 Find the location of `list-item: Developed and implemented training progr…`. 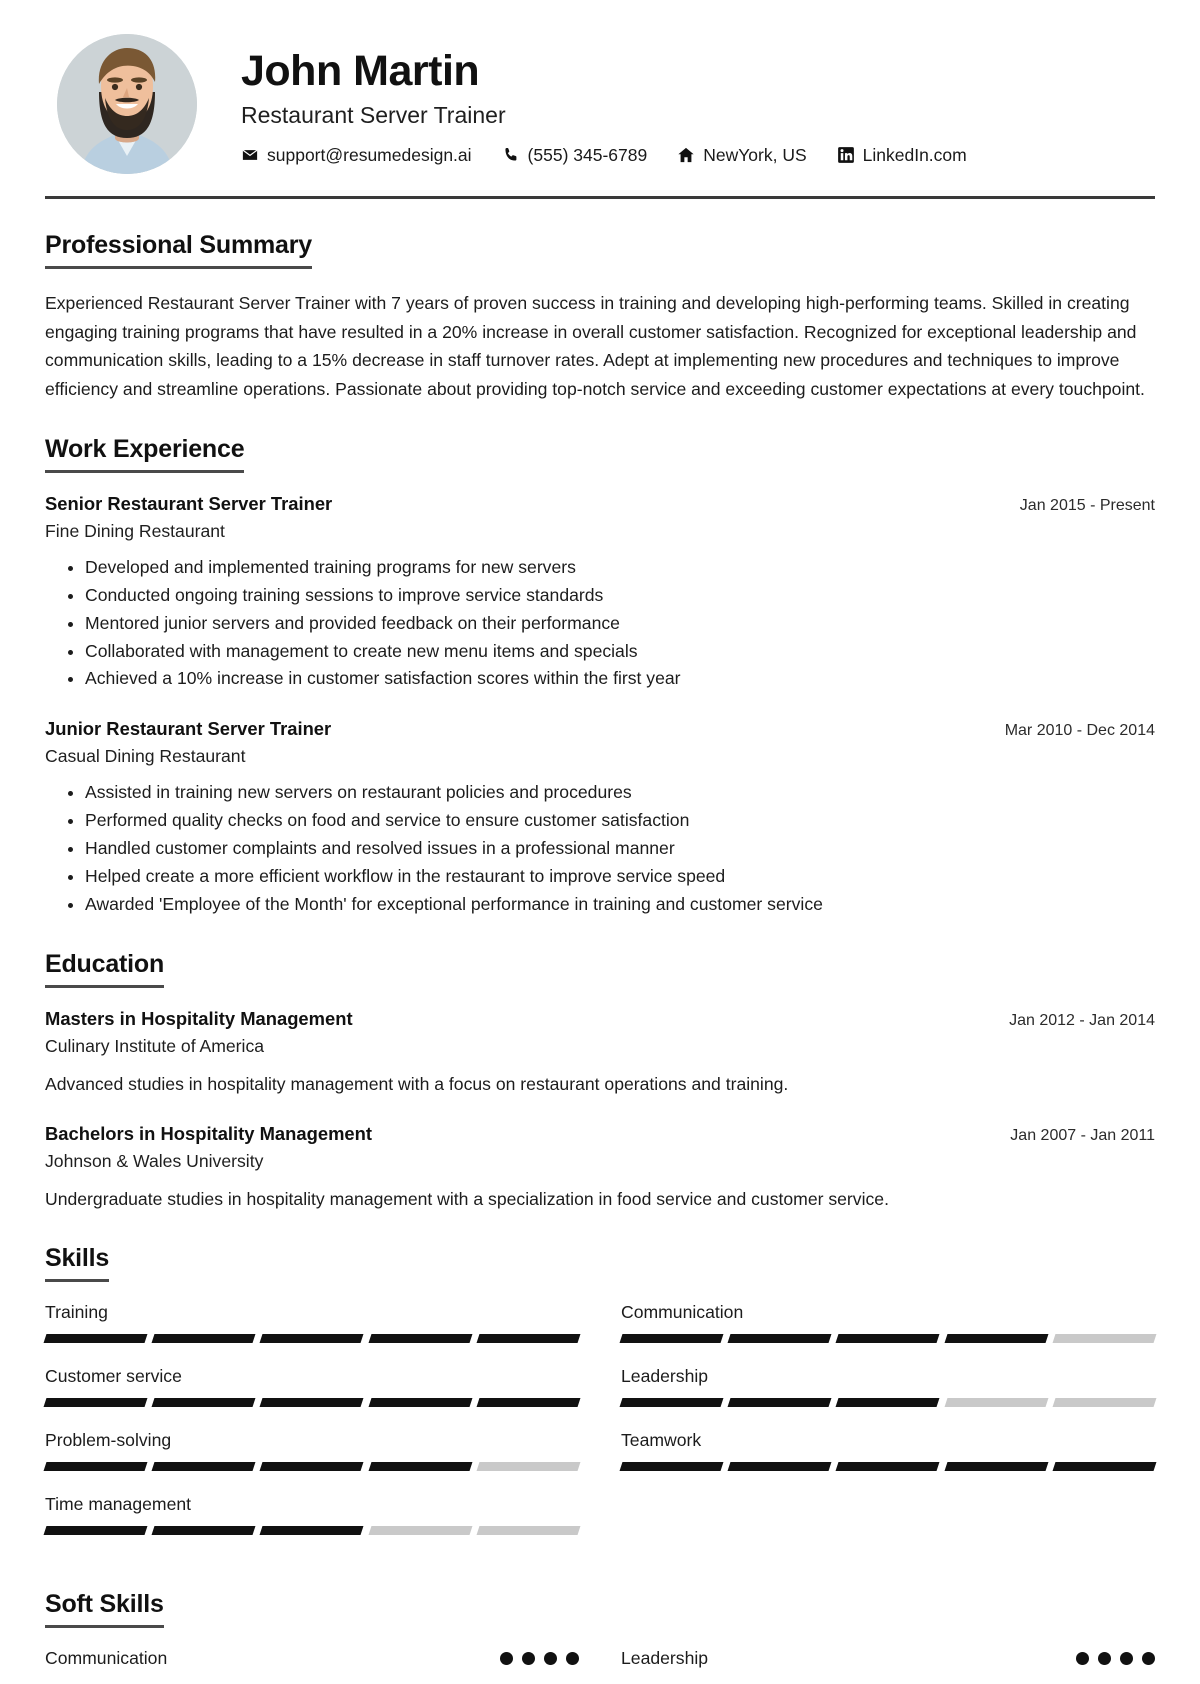

list-item: Developed and implemented training progr… is located at coordinates (620, 568).